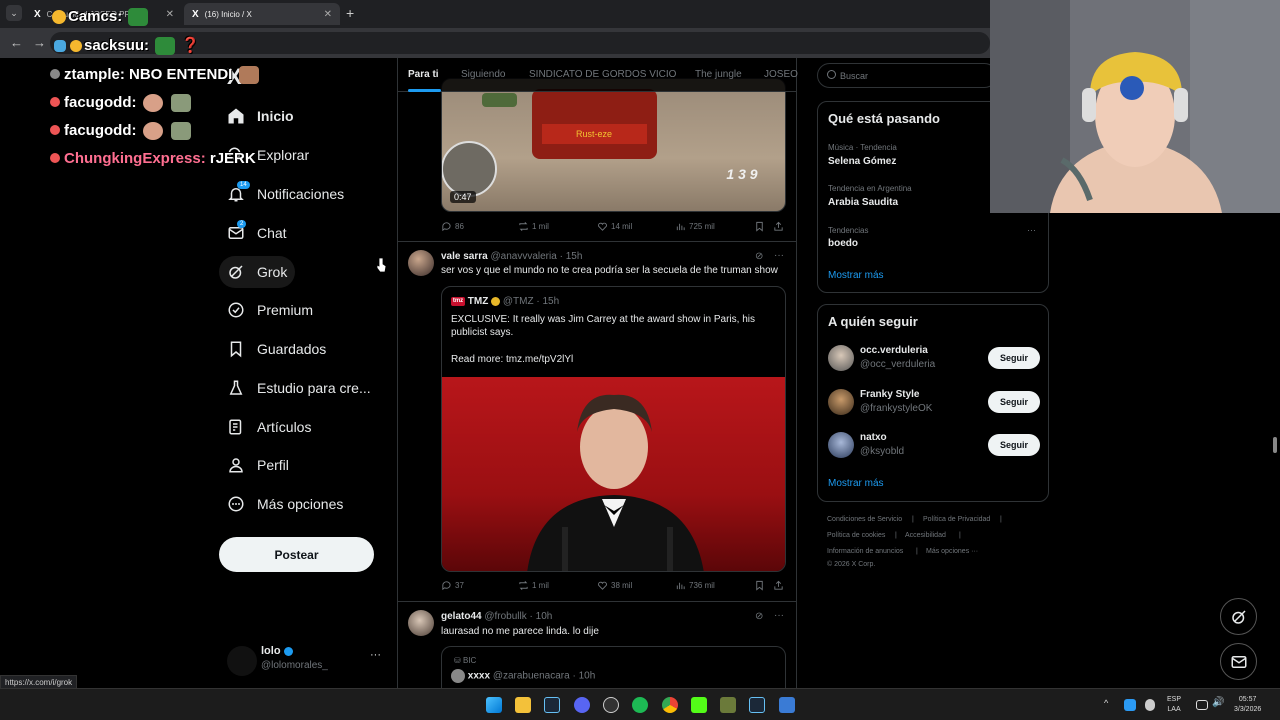  I want to click on game-icon, so click(728, 705).